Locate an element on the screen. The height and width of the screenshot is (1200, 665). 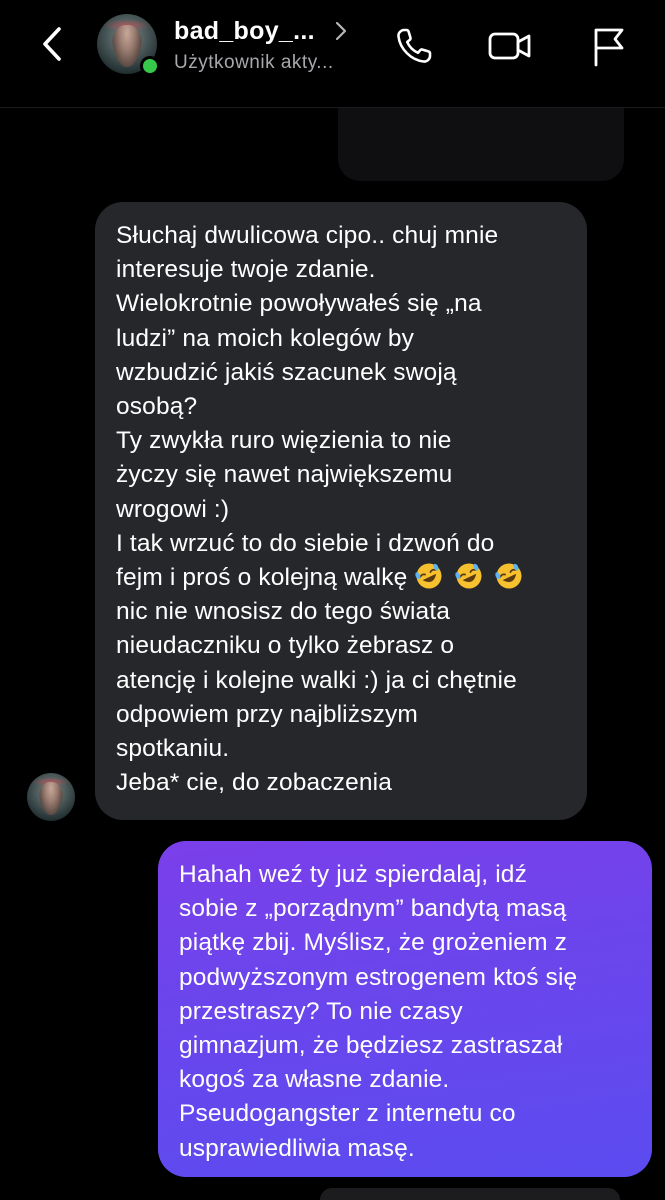
video-call-button is located at coordinates (510, 46).